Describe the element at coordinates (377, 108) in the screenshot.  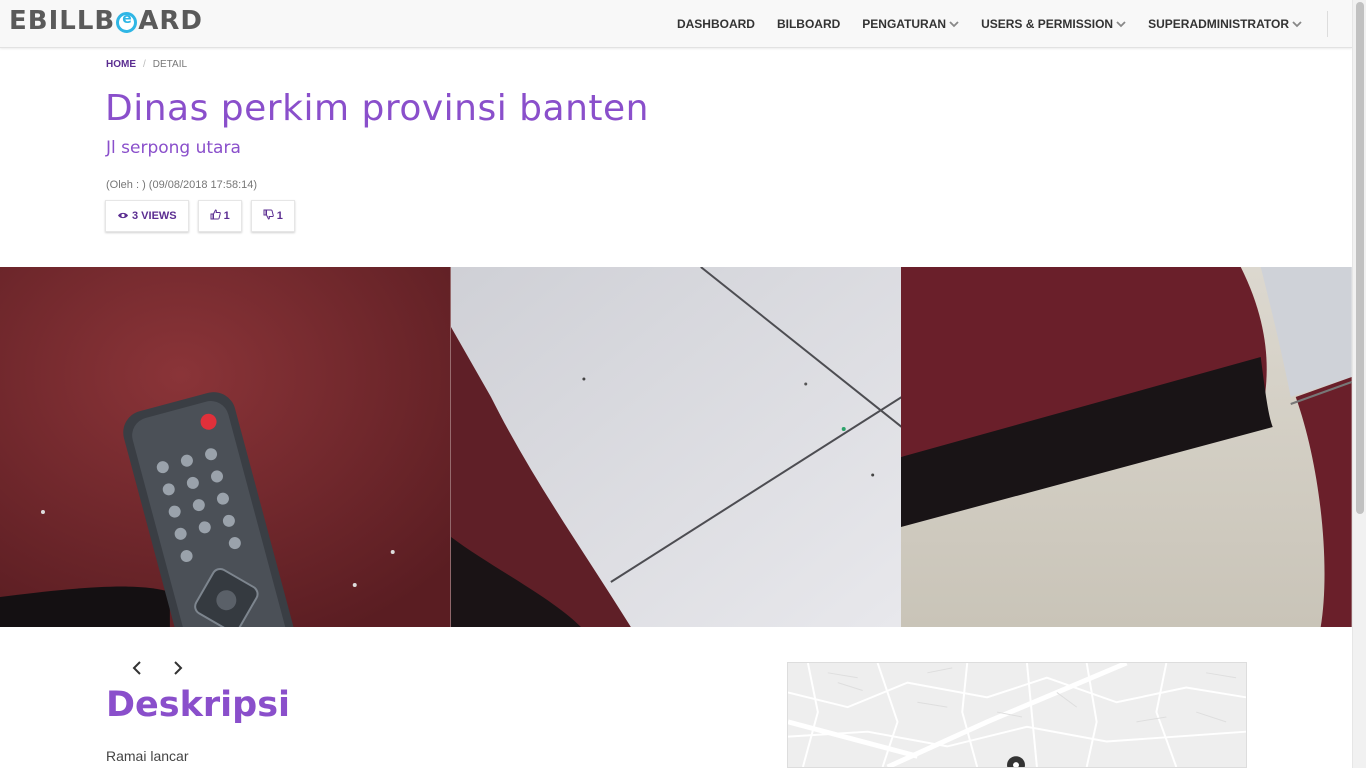
I see `page-title: Dinas perkim provinsi banten` at that location.